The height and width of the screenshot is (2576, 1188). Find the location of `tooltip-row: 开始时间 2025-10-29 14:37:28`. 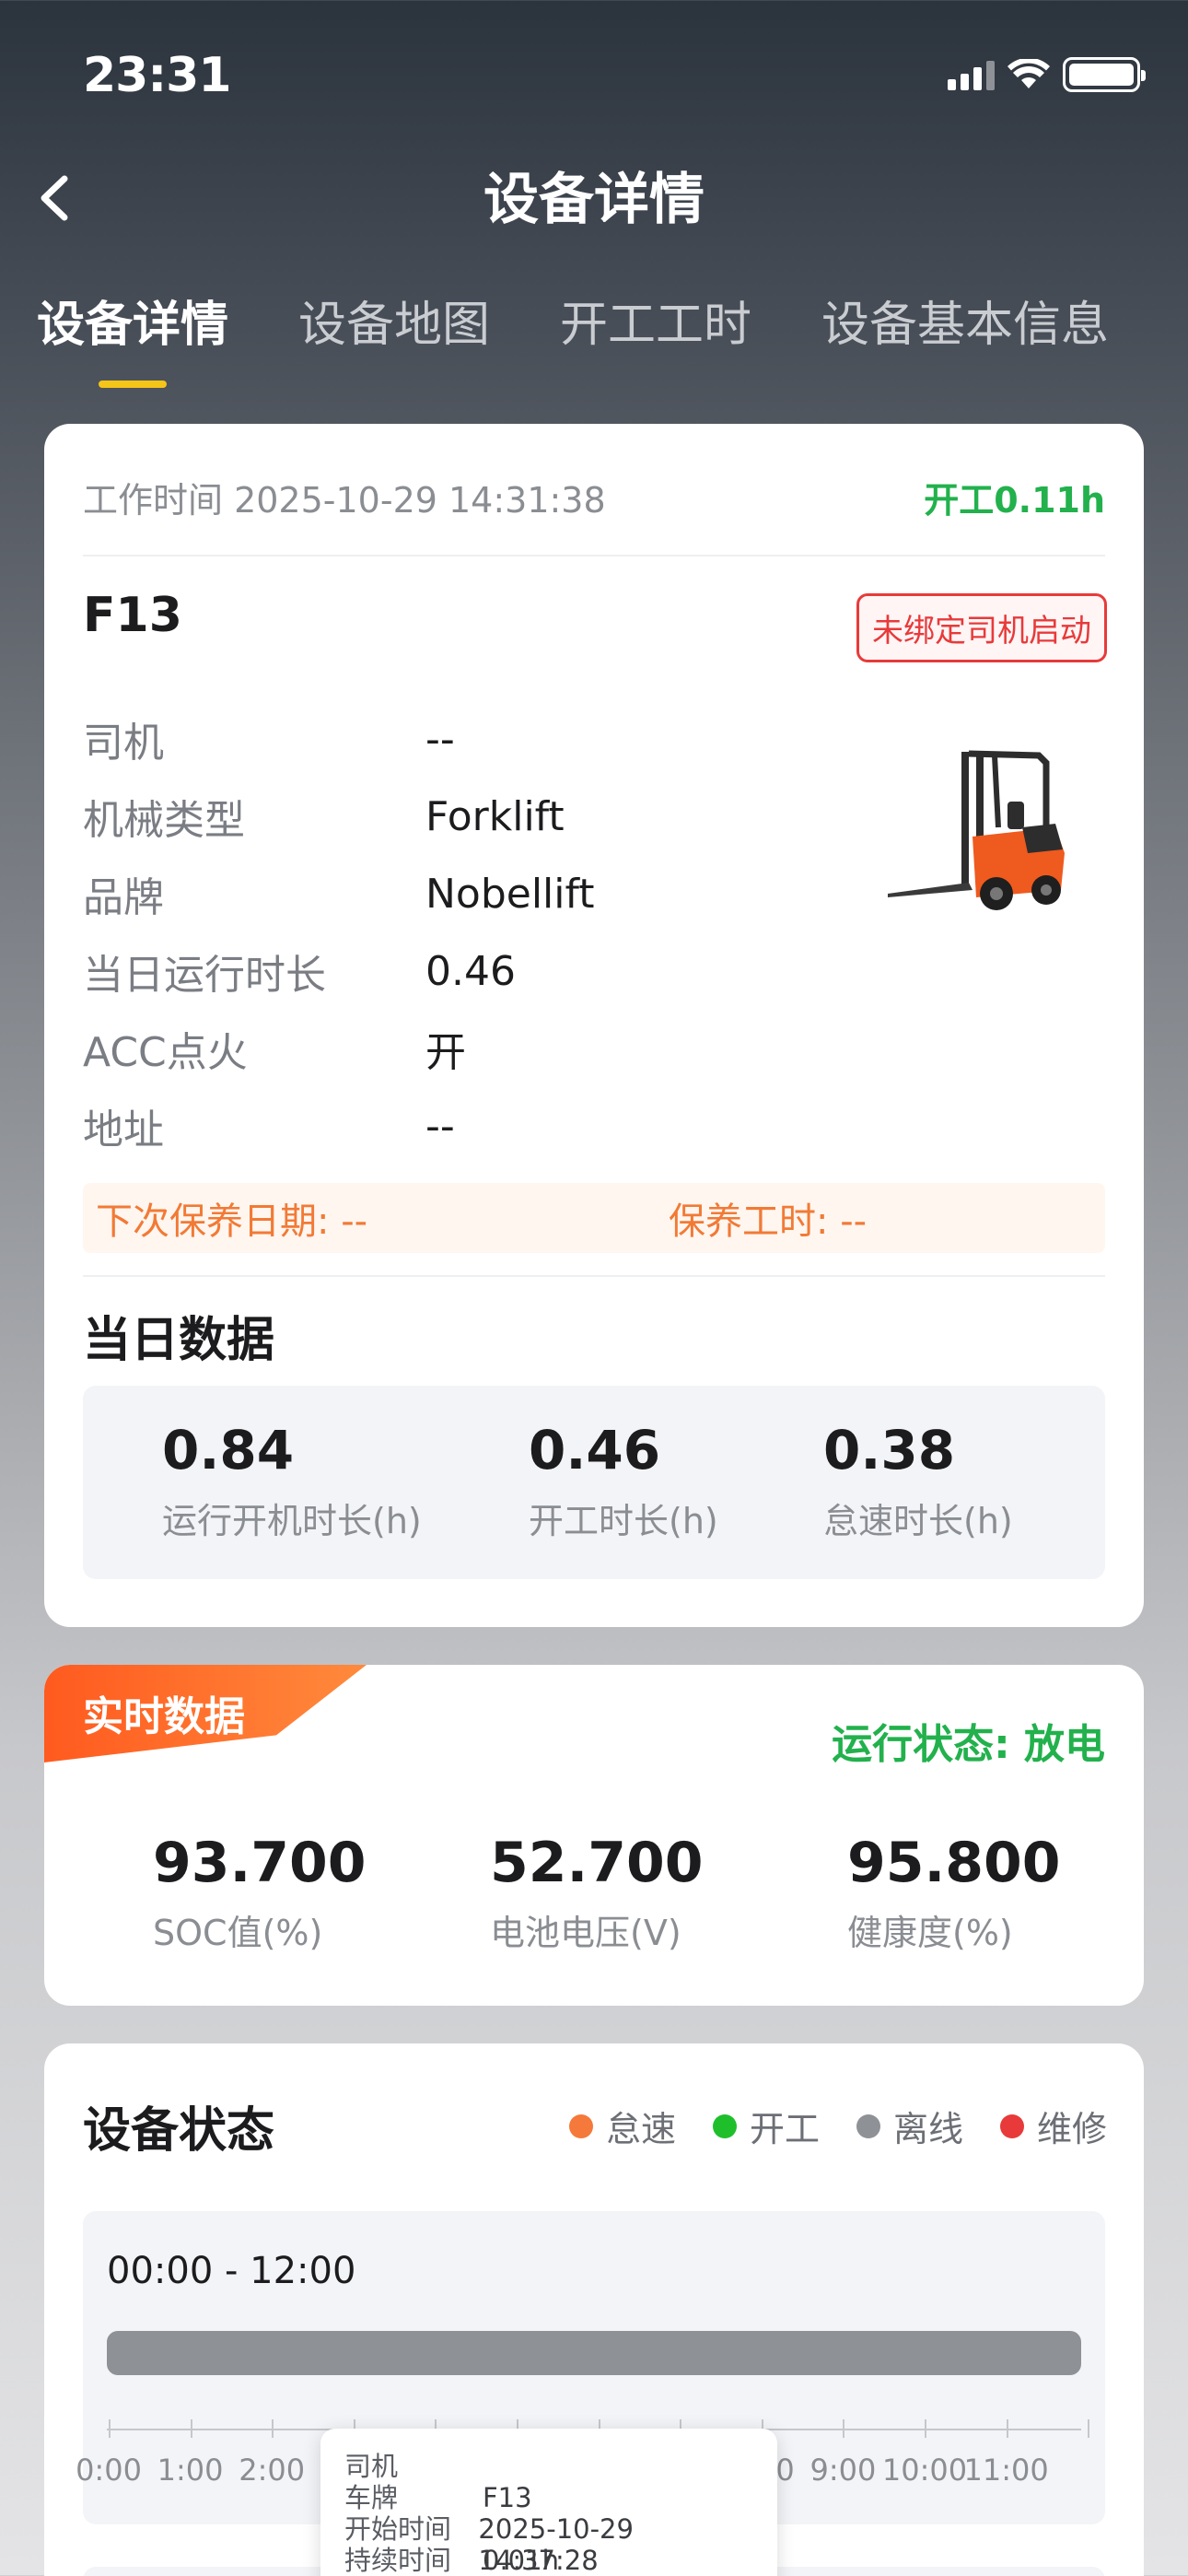

tooltip-row: 开始时间 2025-10-29 14:37:28 is located at coordinates (548, 2544).